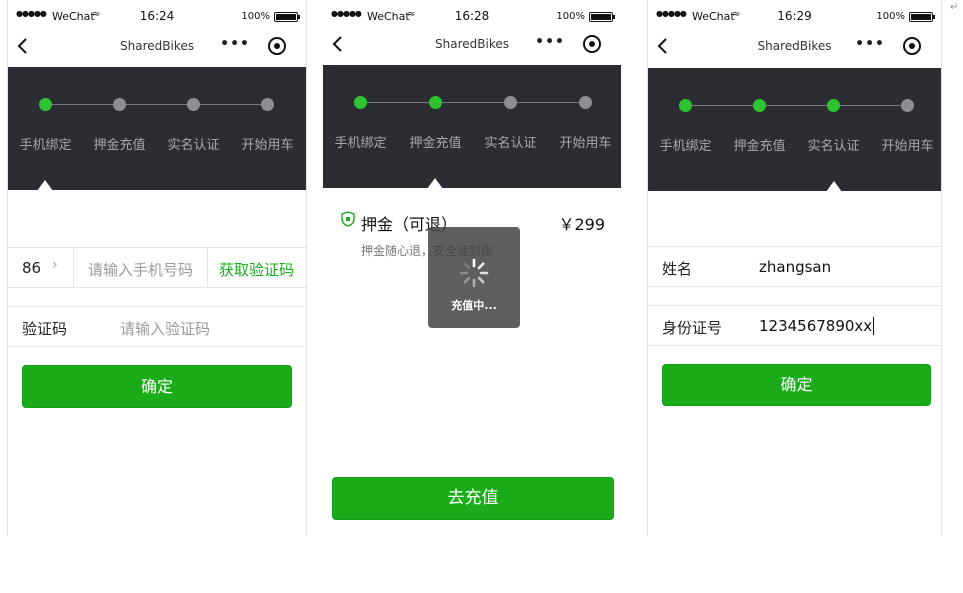  I want to click on name-input: zhangsan, so click(795, 267).